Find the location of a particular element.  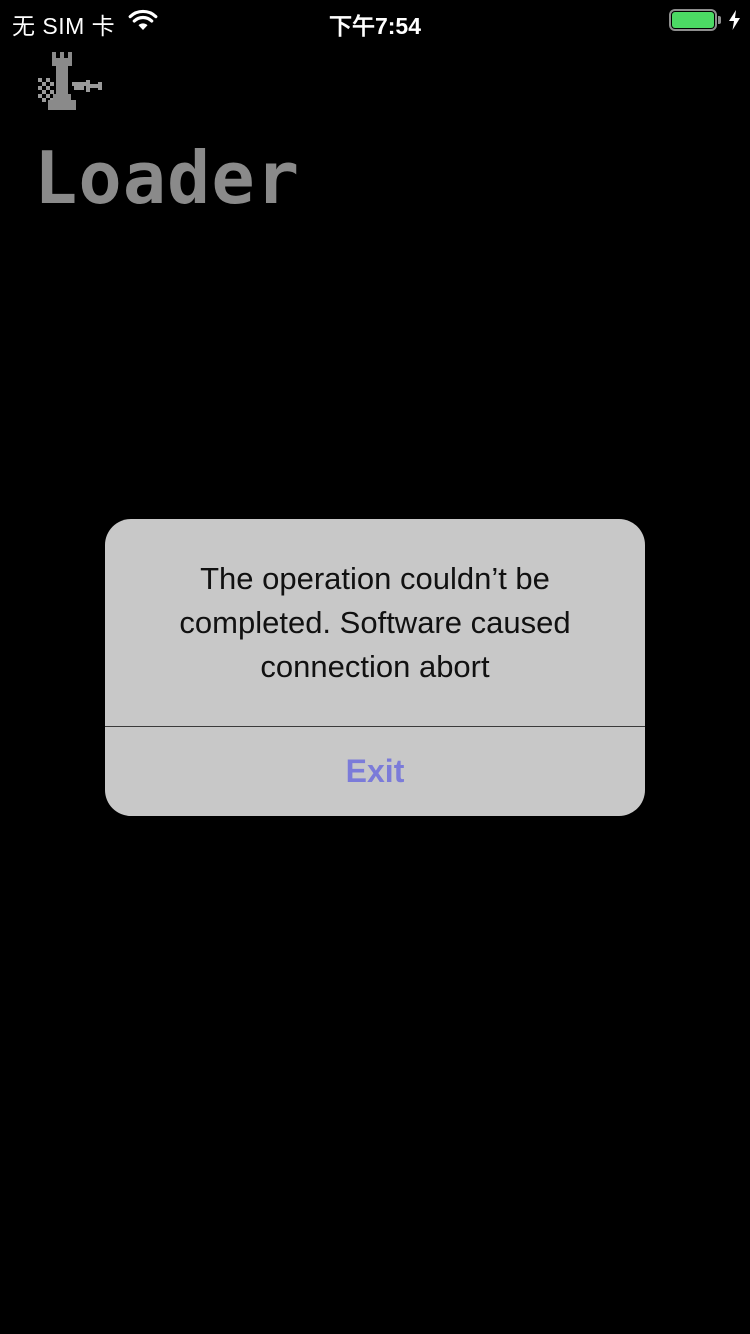

battery-level-fill is located at coordinates (693, 20).